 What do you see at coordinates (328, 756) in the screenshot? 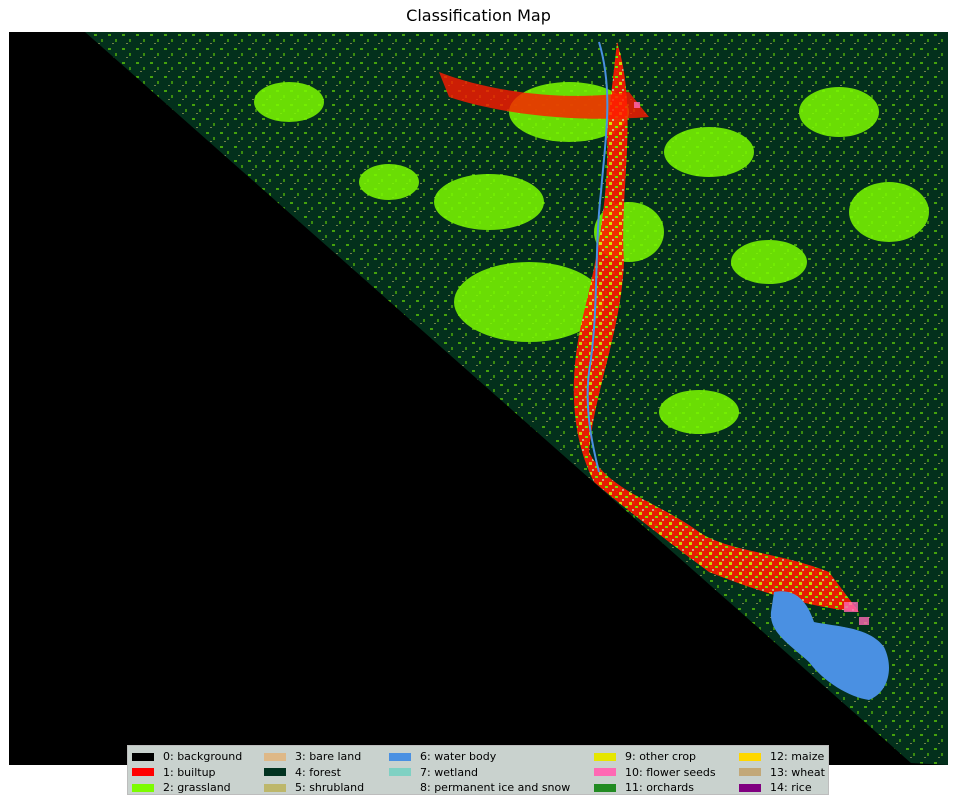
I see `legend-label: 3: bare land` at bounding box center [328, 756].